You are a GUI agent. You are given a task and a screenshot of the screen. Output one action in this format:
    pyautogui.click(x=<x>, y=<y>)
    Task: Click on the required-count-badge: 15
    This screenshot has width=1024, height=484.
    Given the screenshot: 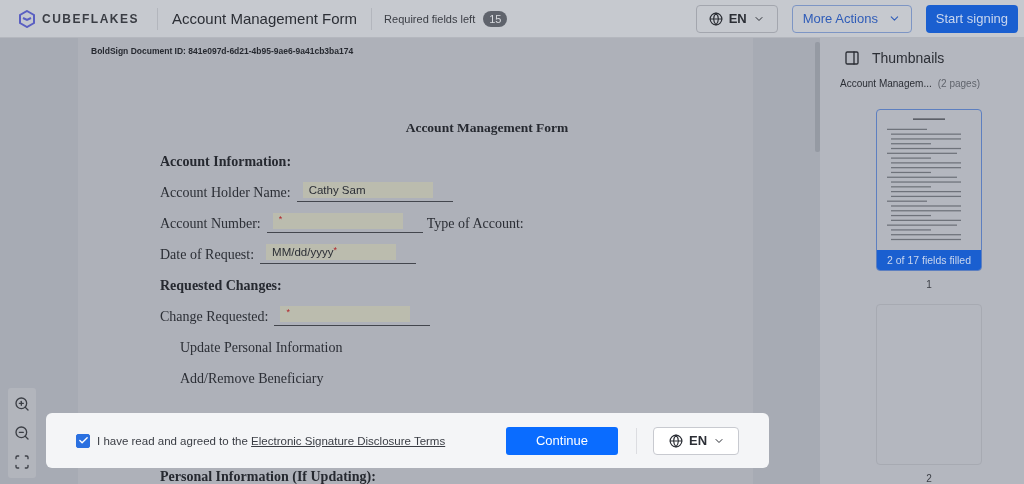 What is the action you would take?
    pyautogui.click(x=495, y=18)
    